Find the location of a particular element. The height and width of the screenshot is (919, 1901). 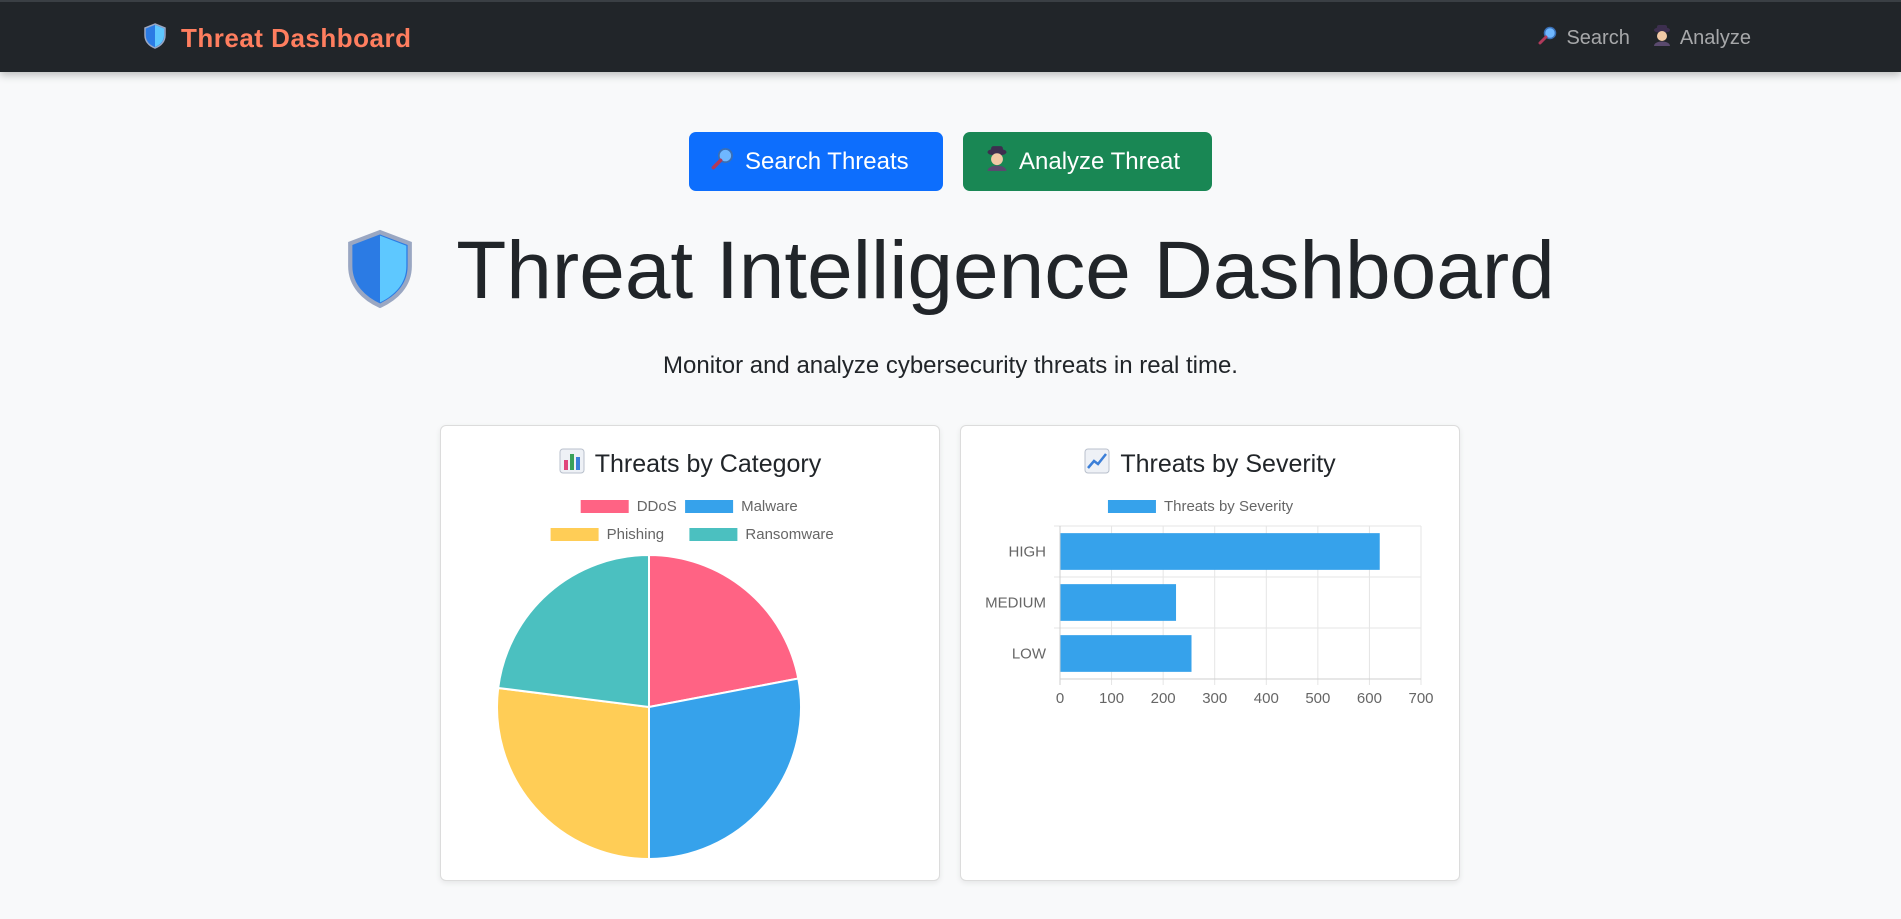

x-tick-label: 100 is located at coordinates (1111, 698).